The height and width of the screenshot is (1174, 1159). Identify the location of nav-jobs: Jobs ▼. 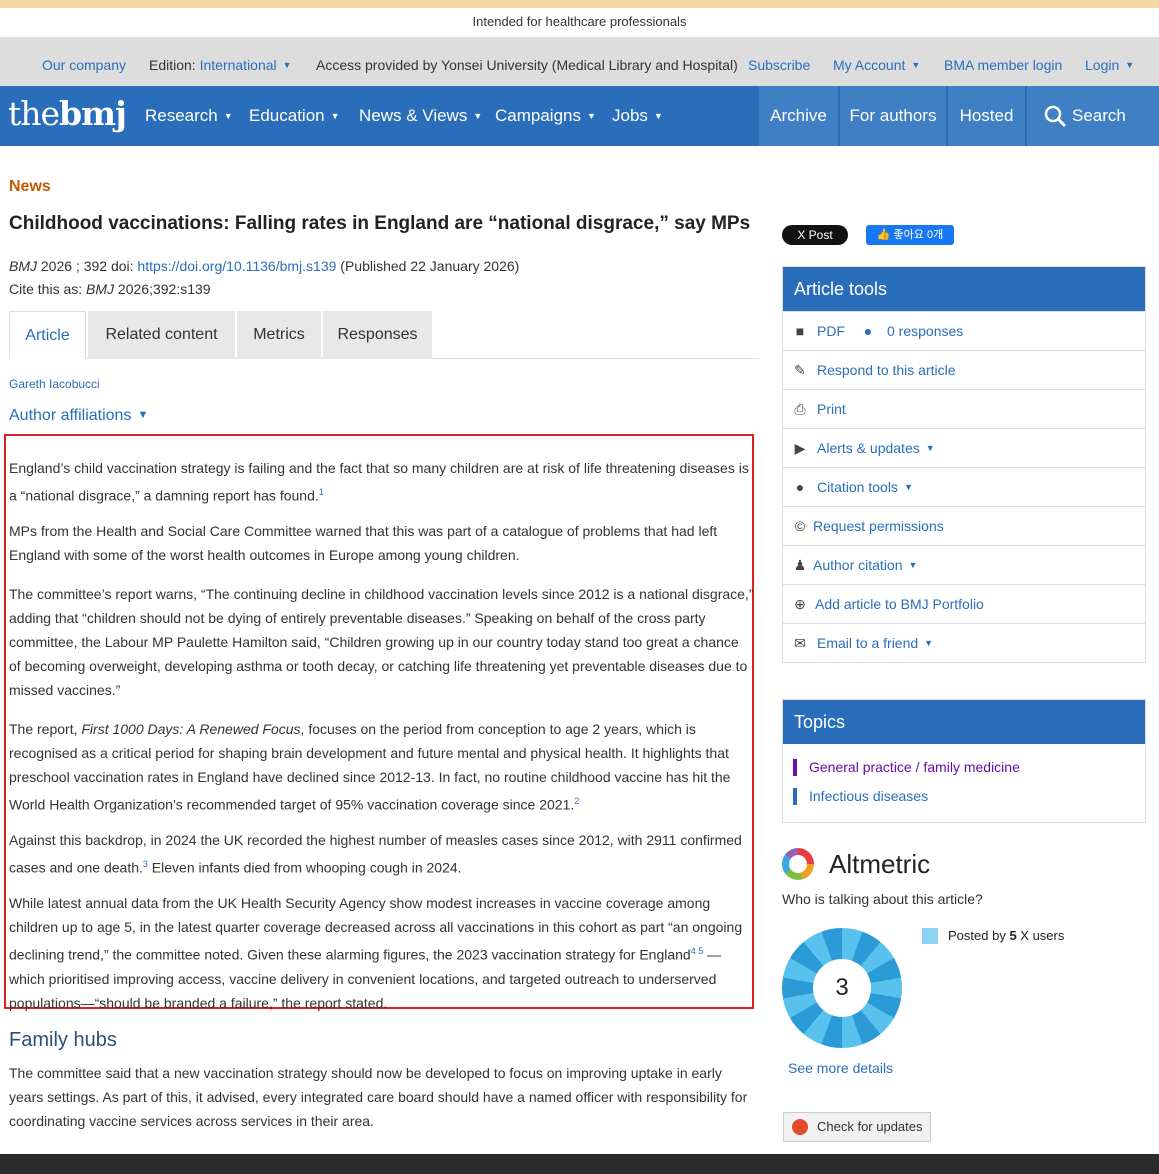
(637, 116).